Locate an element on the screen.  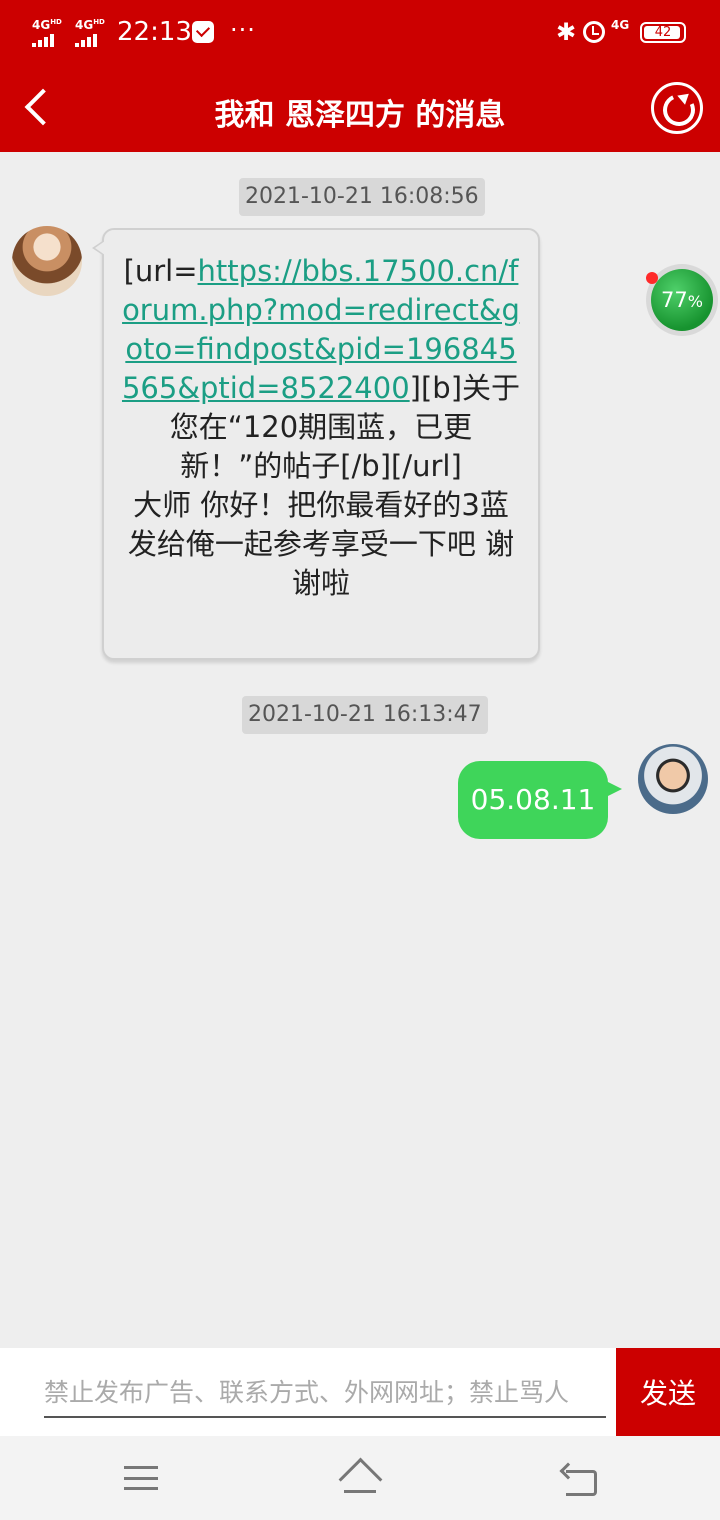
message-timestamp: 2021-10-21 16:08:56 is located at coordinates (362, 197).